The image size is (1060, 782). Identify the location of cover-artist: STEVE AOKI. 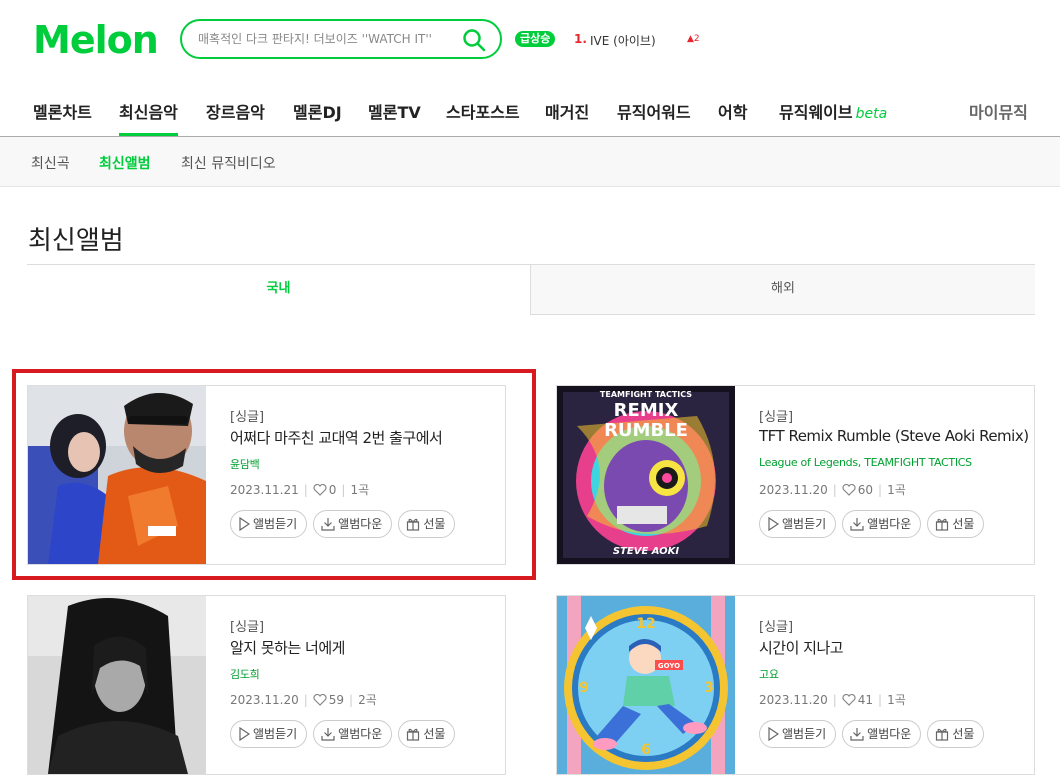
(646, 551).